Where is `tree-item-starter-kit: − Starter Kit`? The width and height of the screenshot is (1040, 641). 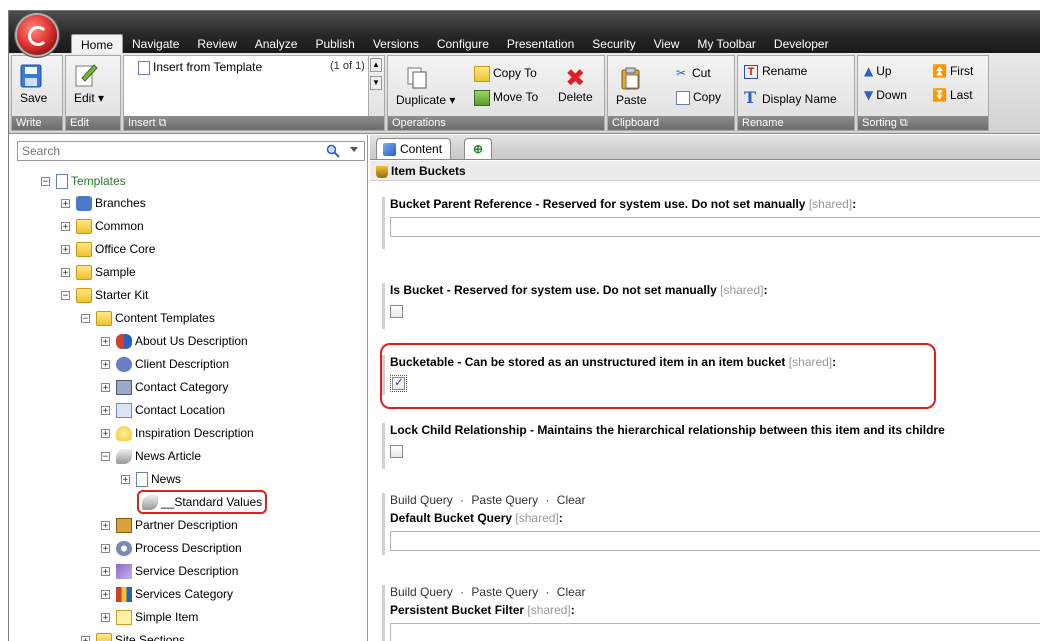 tree-item-starter-kit: − Starter Kit is located at coordinates (104, 295).